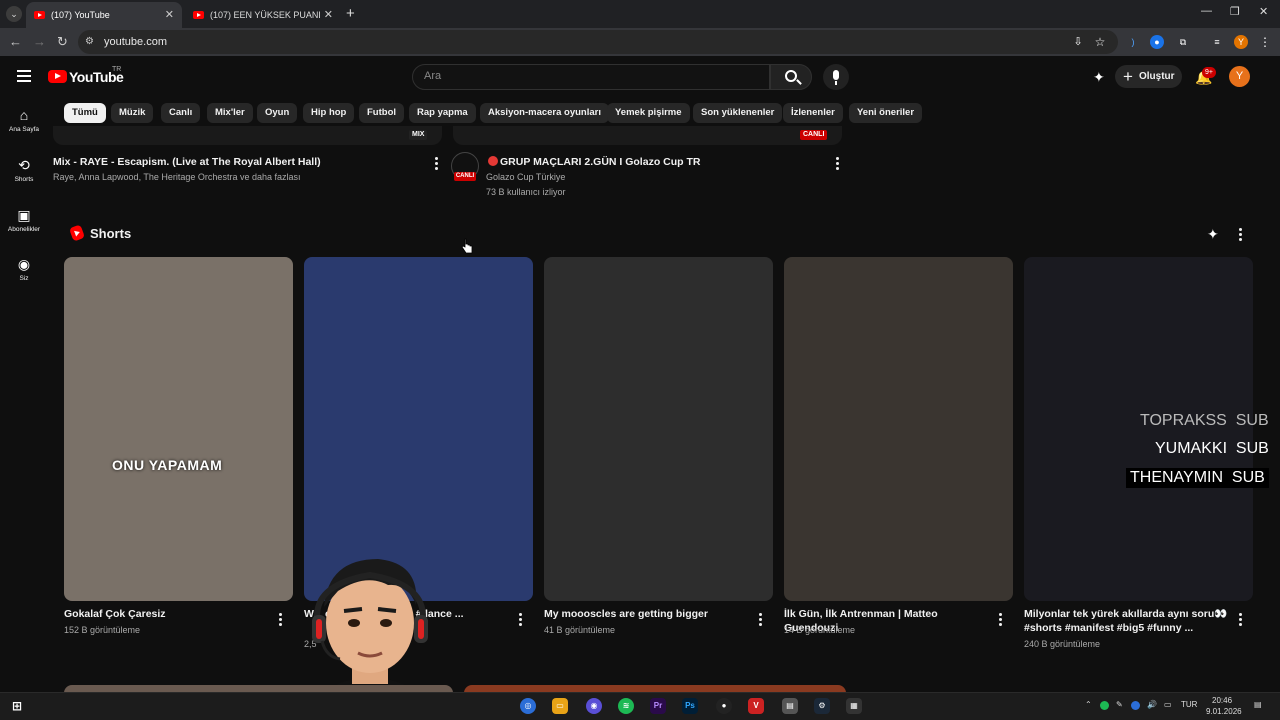 This screenshot has height=720, width=1280. I want to click on short-views: 152 B görüntüleme, so click(102, 630).